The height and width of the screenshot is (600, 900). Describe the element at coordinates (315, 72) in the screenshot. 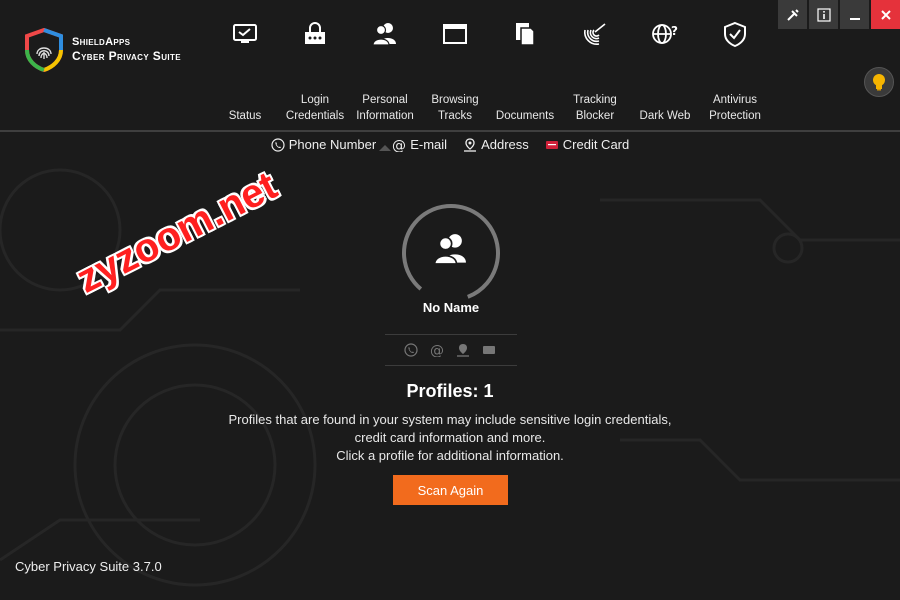

I see `nav-item-login-credentials: Login Credentials` at that location.